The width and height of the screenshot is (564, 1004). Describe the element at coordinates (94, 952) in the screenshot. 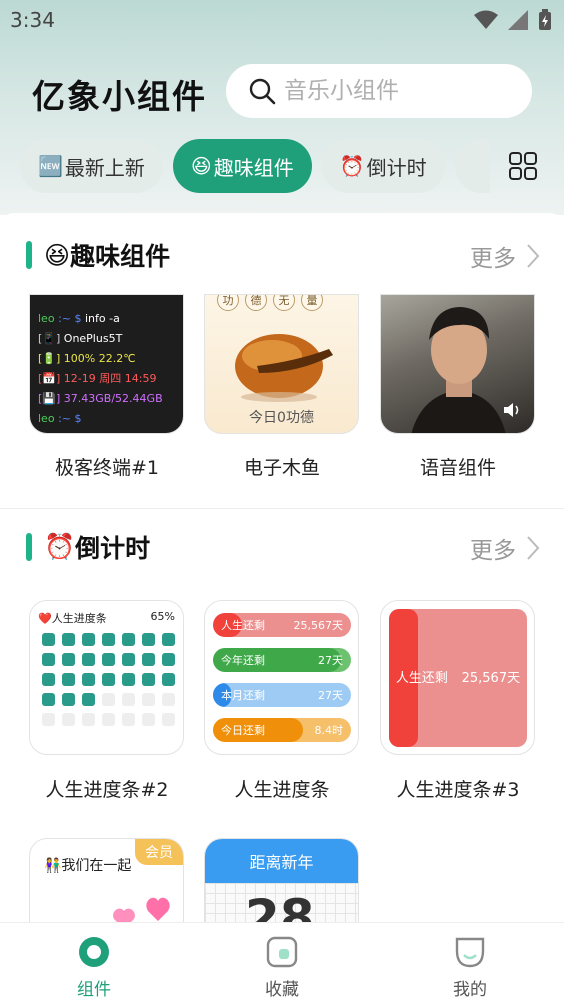

I see `widget-icon` at that location.